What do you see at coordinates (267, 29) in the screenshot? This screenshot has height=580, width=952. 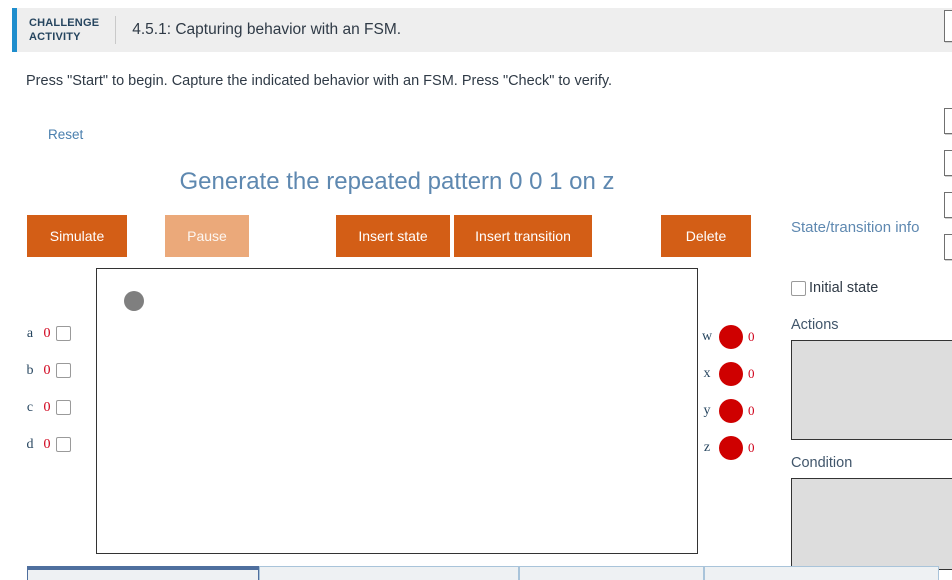 I see `page-title: 4.5.1: Capturing behavior with an FSM.` at bounding box center [267, 29].